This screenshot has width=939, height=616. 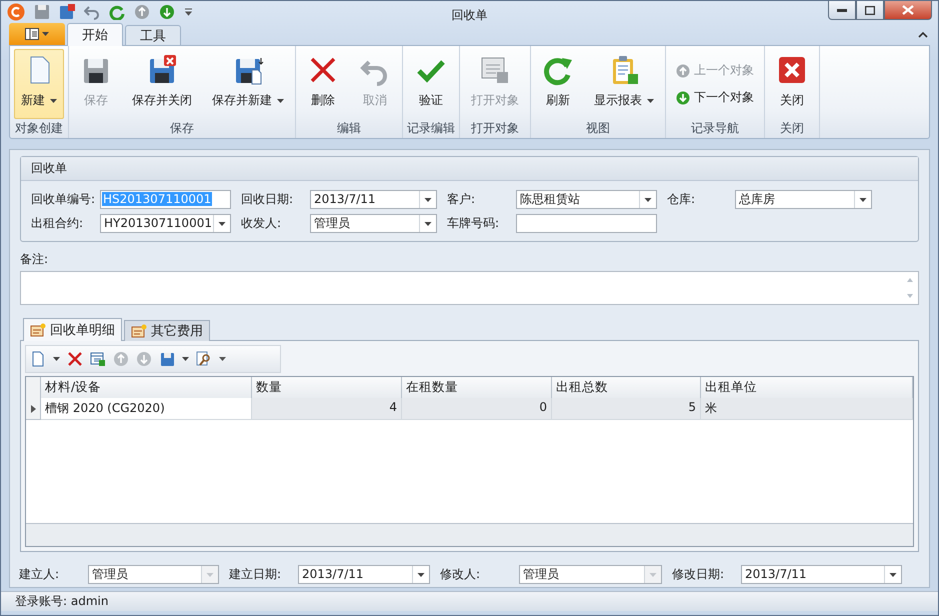 What do you see at coordinates (63, 199) in the screenshot?
I see `field-label: 回收单编号:` at bounding box center [63, 199].